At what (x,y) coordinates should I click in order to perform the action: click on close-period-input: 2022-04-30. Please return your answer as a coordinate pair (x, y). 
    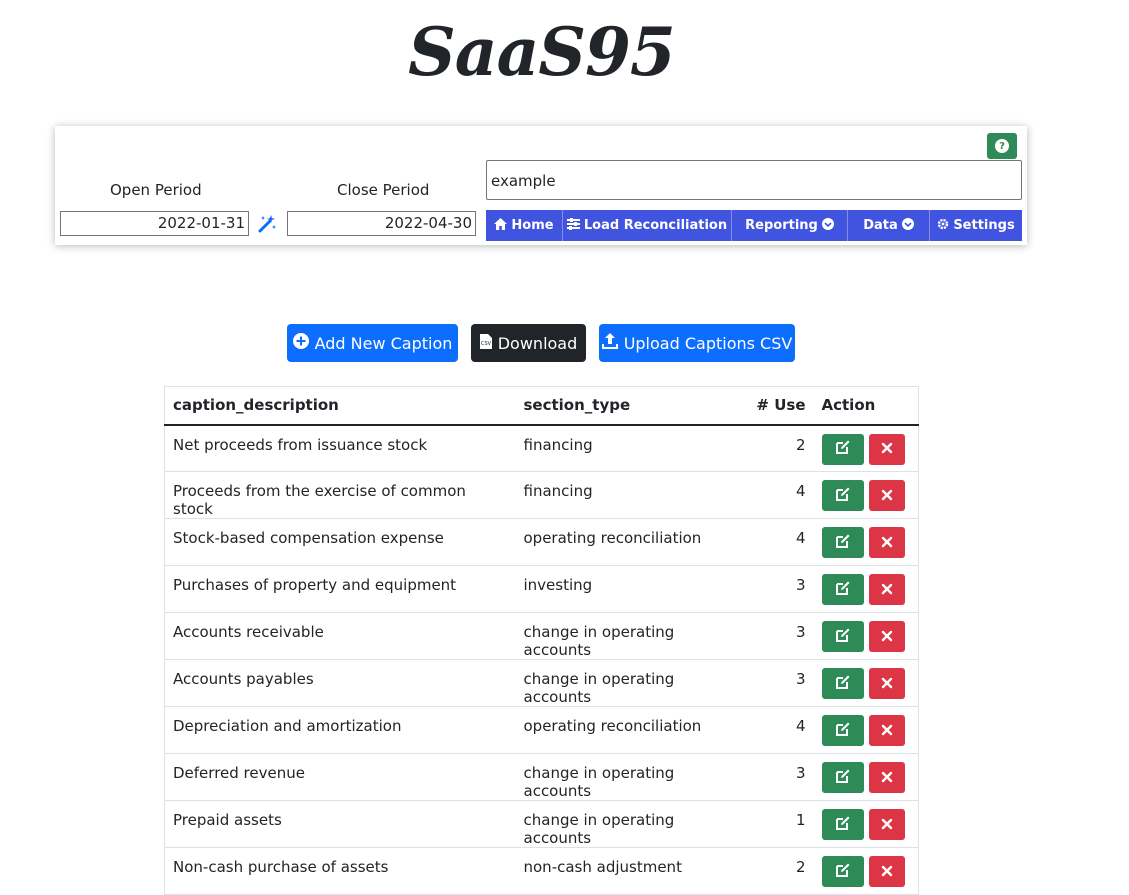
    Looking at the image, I should click on (381, 223).